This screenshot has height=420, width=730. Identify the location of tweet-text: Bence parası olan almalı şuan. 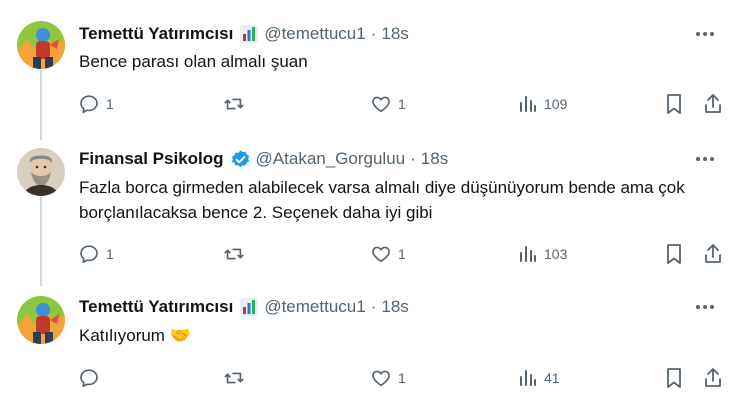
(193, 61).